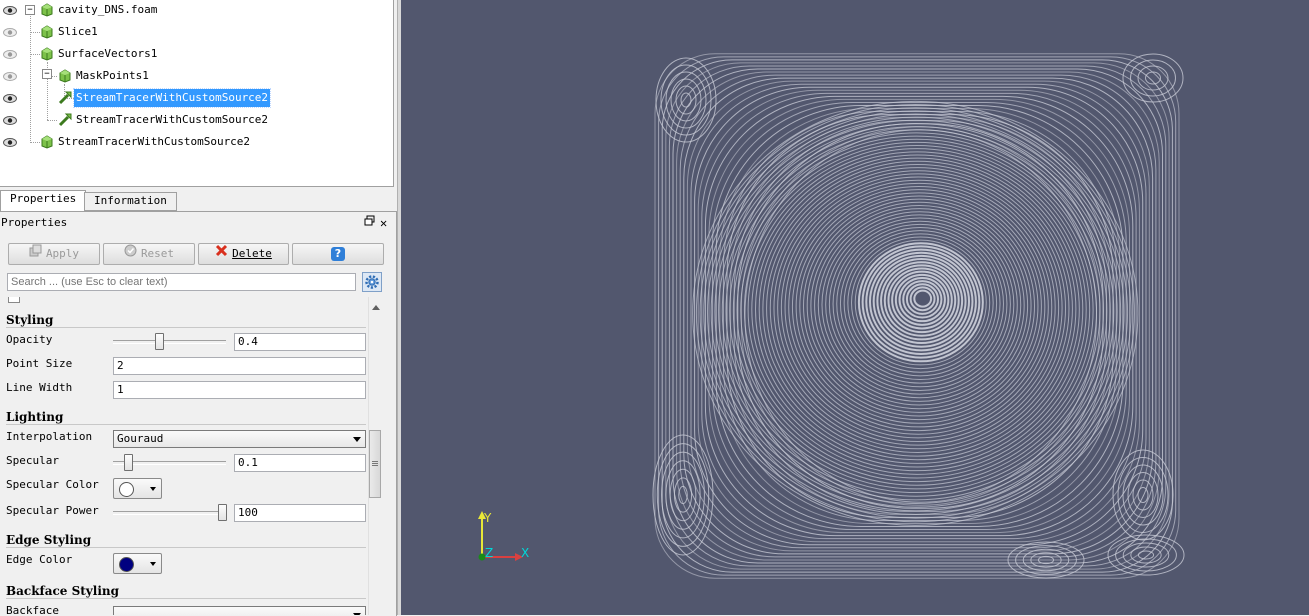  What do you see at coordinates (35, 254) in the screenshot?
I see `apply-icon` at bounding box center [35, 254].